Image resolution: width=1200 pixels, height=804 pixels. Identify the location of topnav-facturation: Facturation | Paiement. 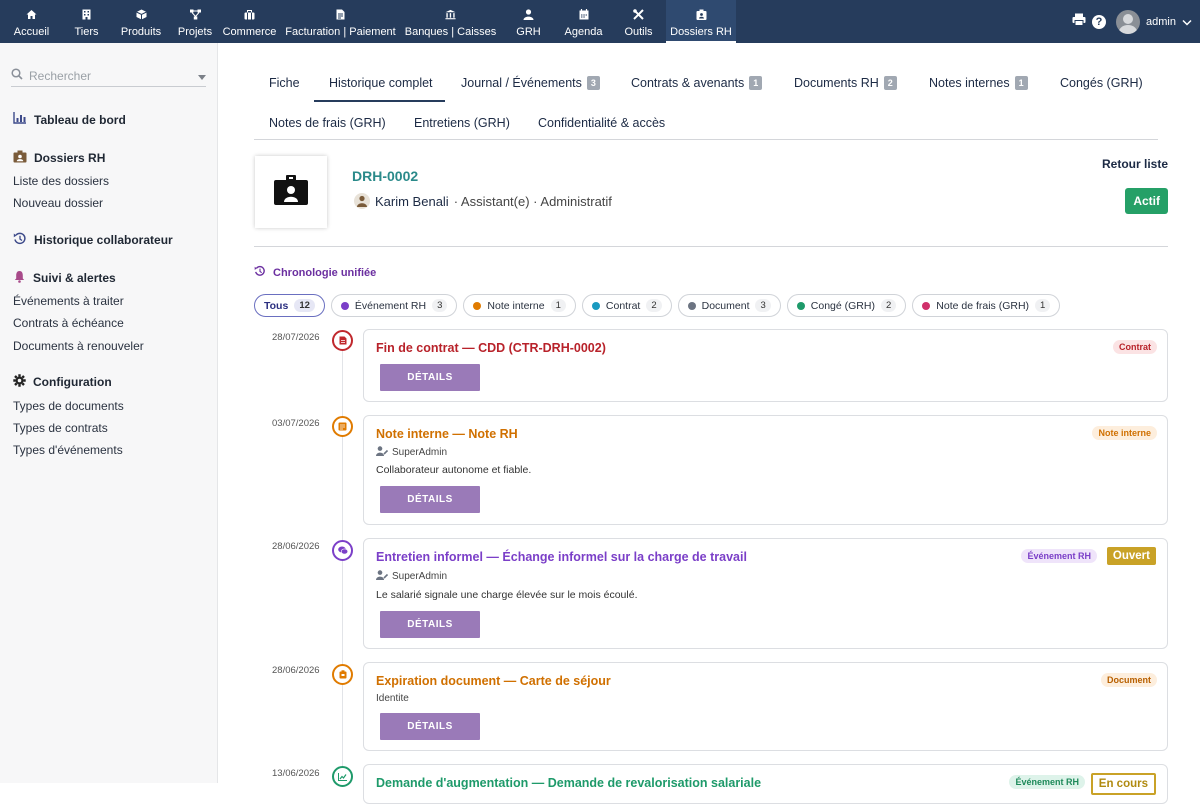
(340, 21).